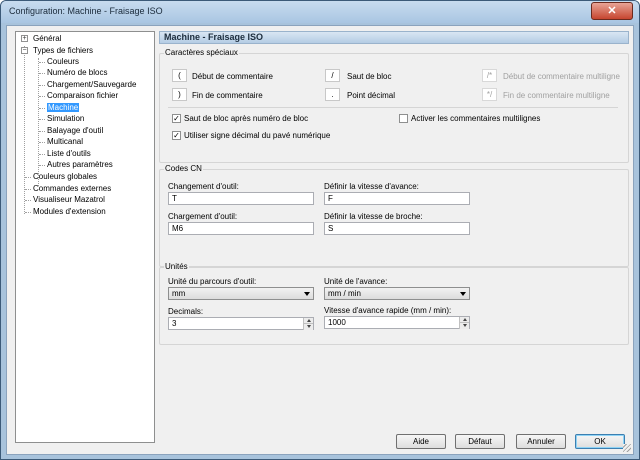  Describe the element at coordinates (176, 118) in the screenshot. I see `block-skip-after-number-checkbox: ✓` at that location.